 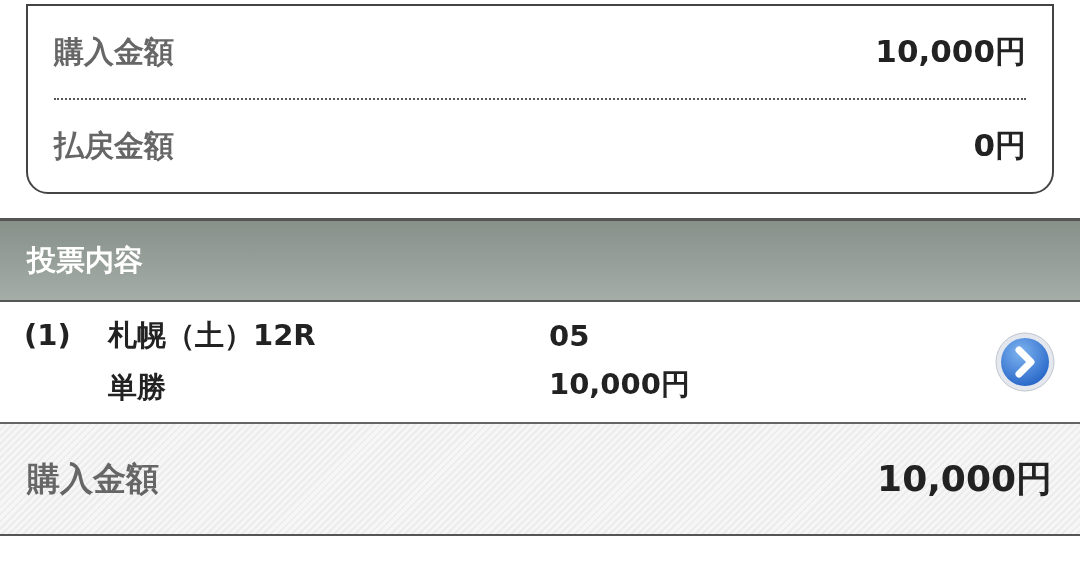 I want to click on race-name: 札幌（土）12R, so click(x=212, y=335).